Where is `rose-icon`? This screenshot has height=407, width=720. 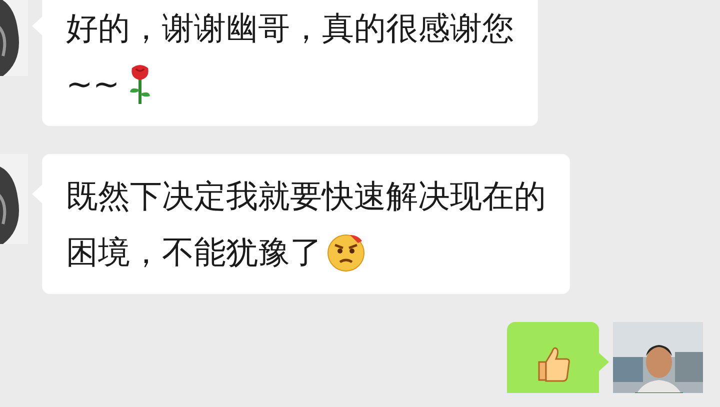 rose-icon is located at coordinates (140, 84).